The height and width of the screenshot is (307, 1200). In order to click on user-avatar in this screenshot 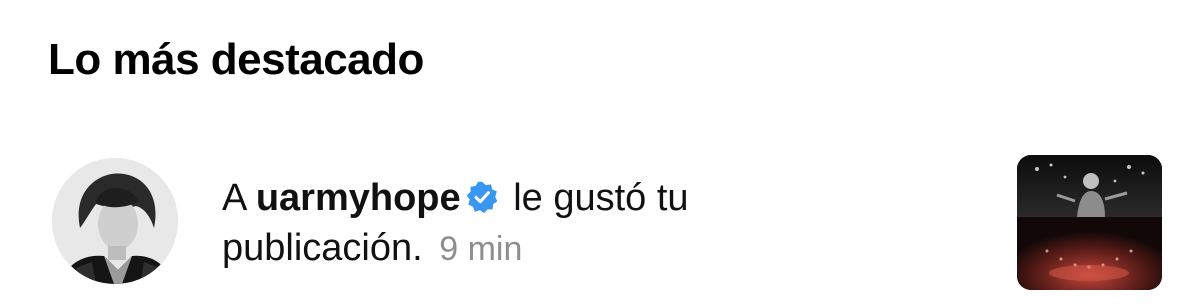, I will do `click(115, 221)`.